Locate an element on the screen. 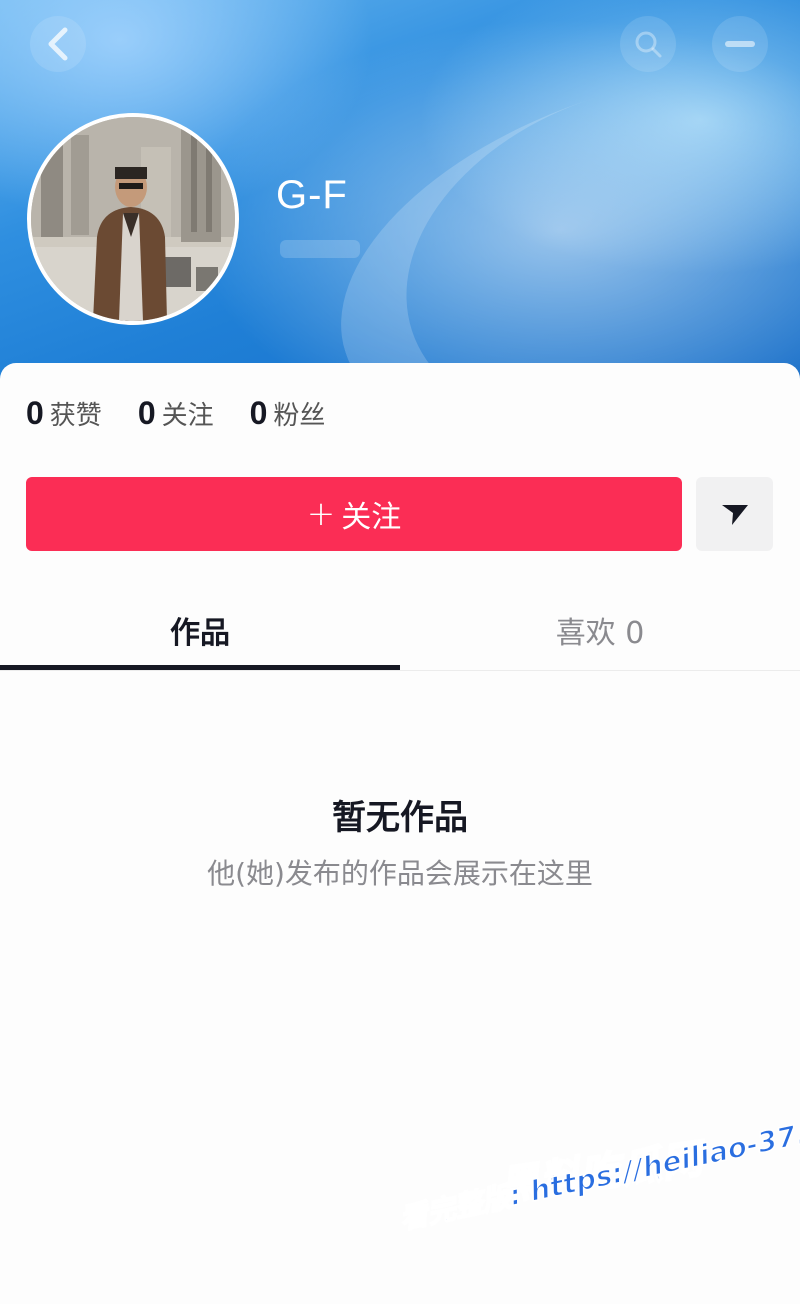 The width and height of the screenshot is (800, 1304). more-icon is located at coordinates (740, 44).